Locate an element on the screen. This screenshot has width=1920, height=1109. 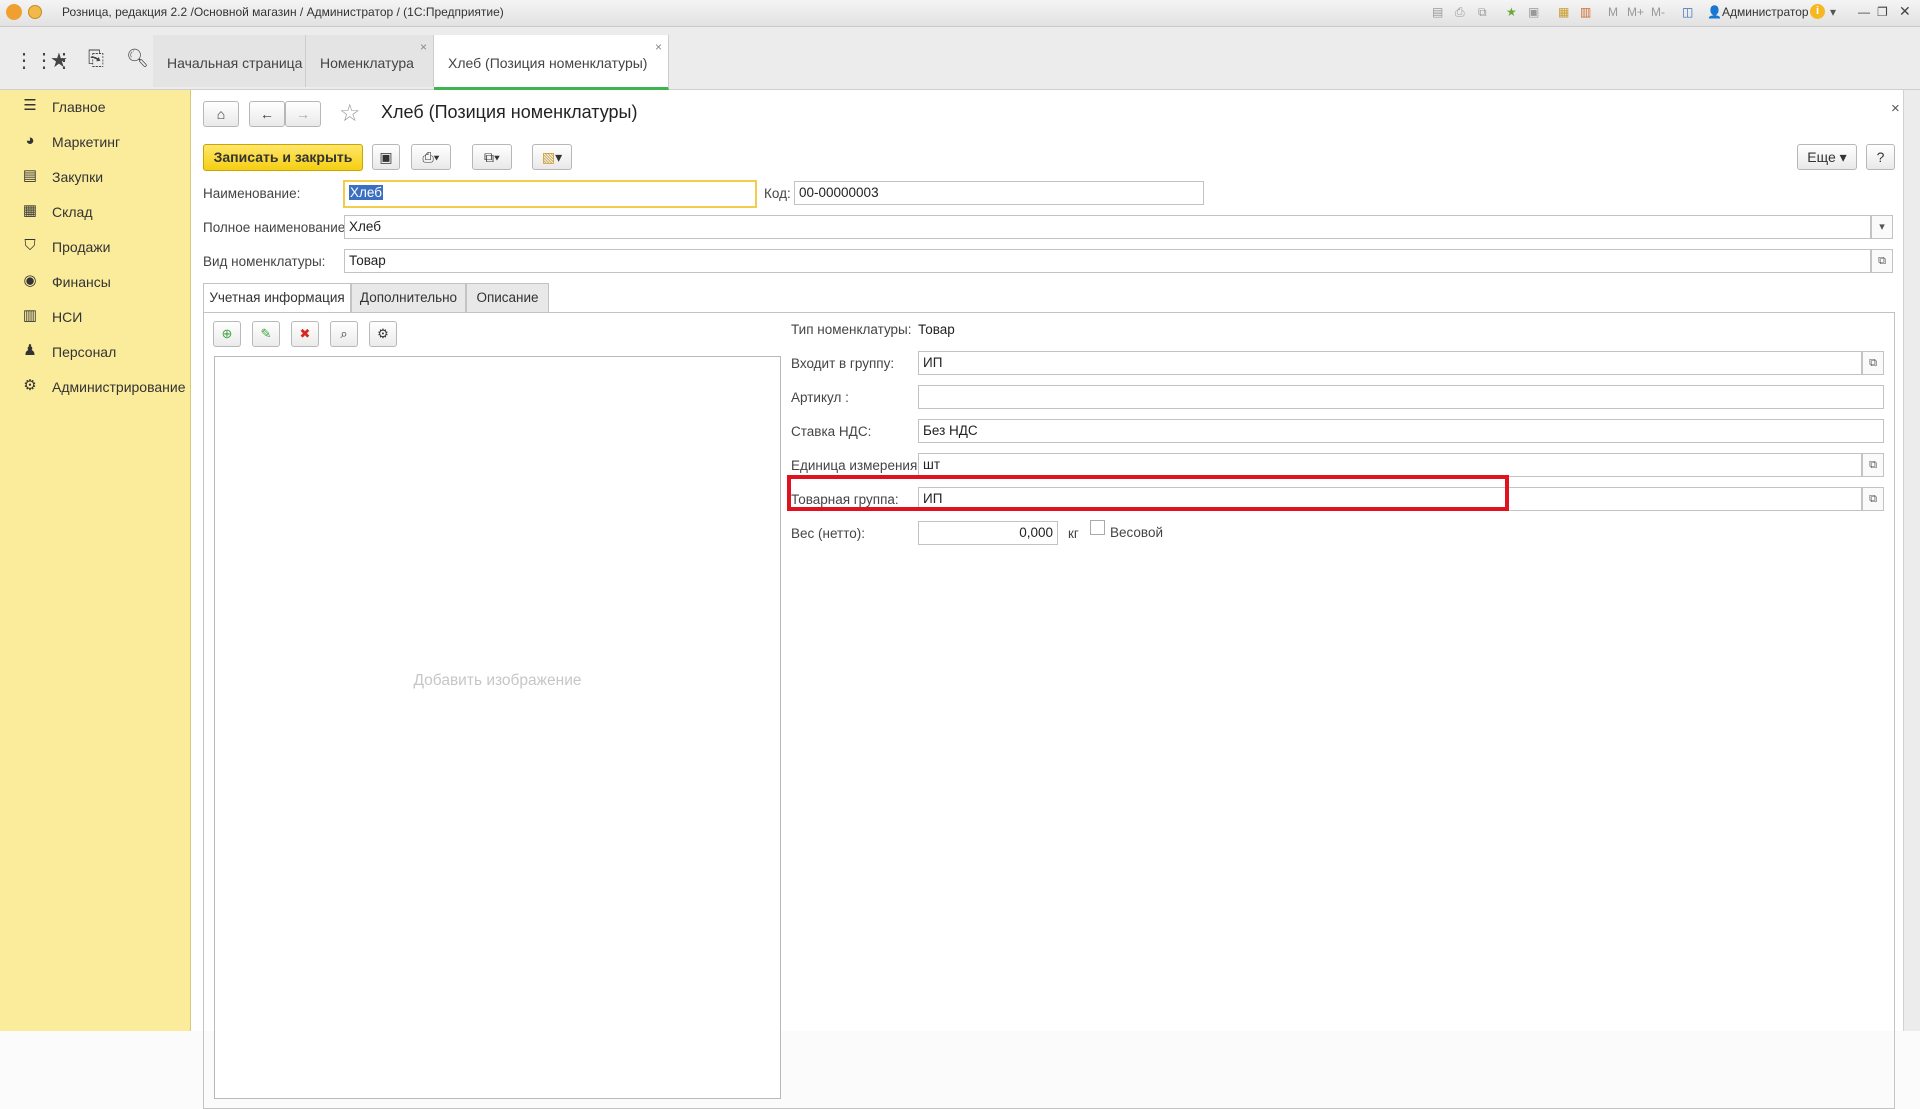
reports-button: ▧▾ is located at coordinates (552, 157).